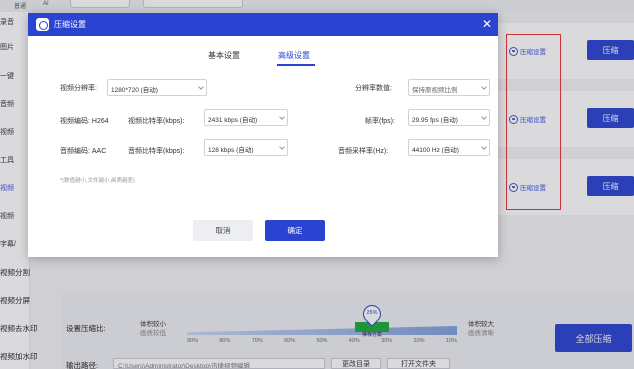 This screenshot has width=634, height=369. What do you see at coordinates (263, 24) in the screenshot?
I see `dialog-header: 压缩设置 ✕` at bounding box center [263, 24].